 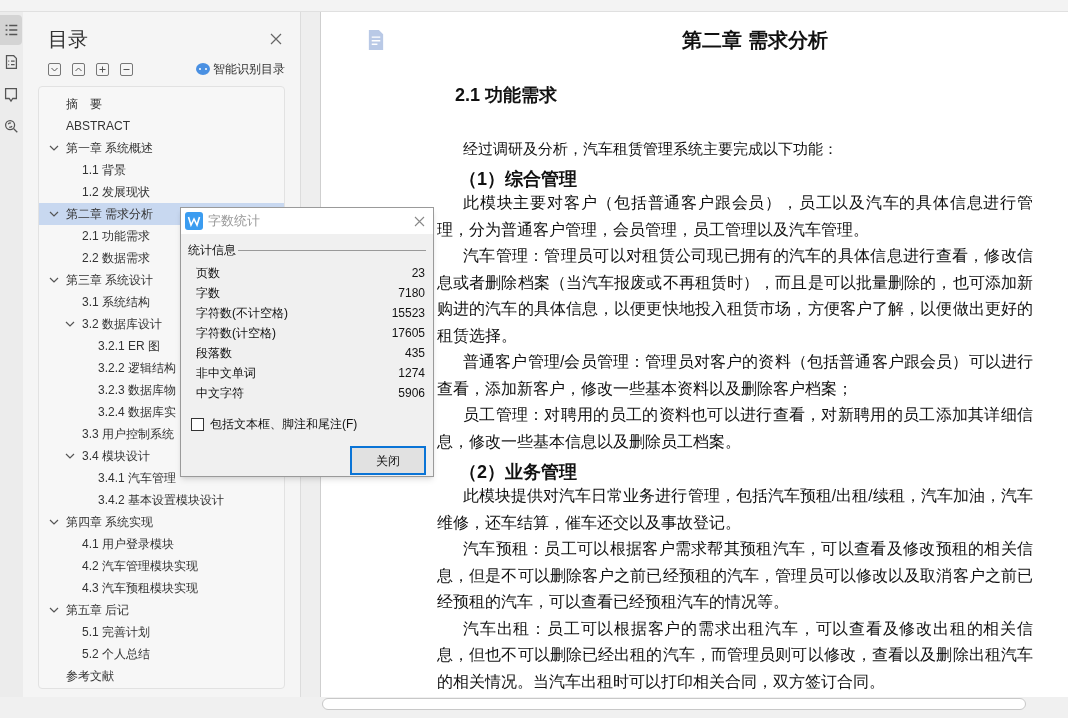 I want to click on smart-toc-button: 智能识别目录, so click(x=240, y=69).